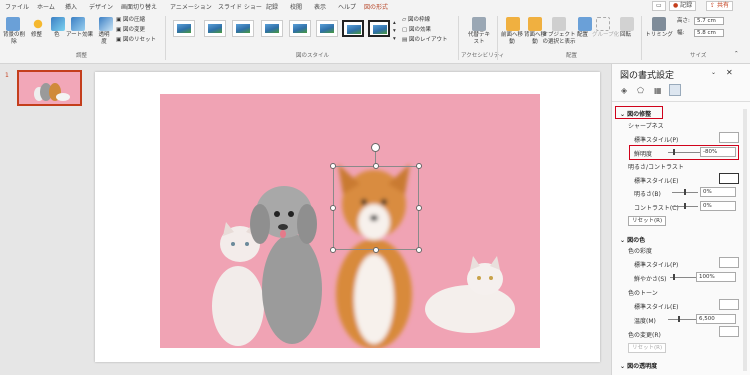 The width and height of the screenshot is (750, 375). Describe the element at coordinates (416, 30) in the screenshot. I see `picture-effects-button: ▢ 図の効果` at that location.